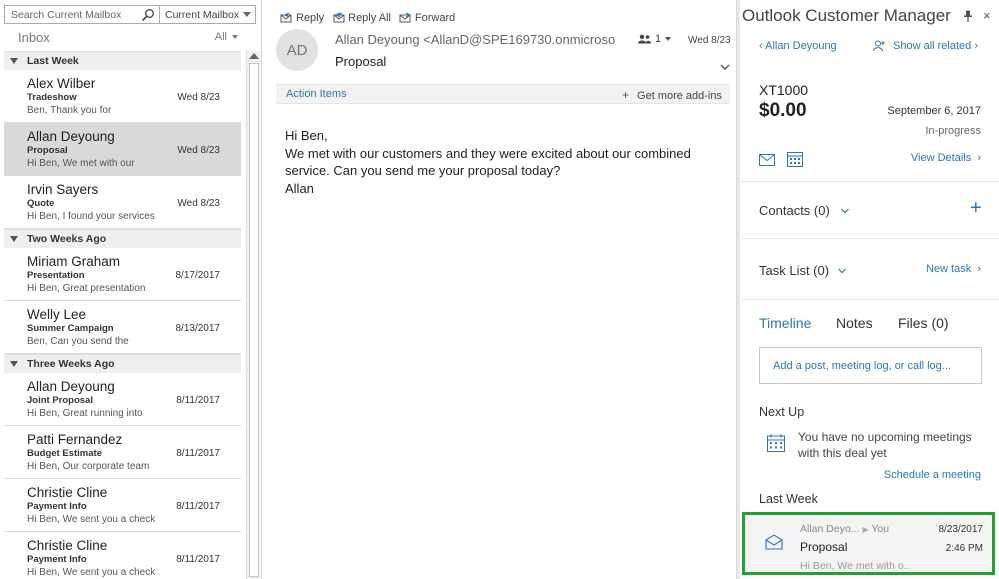  I want to click on plus-icon: +, so click(626, 95).